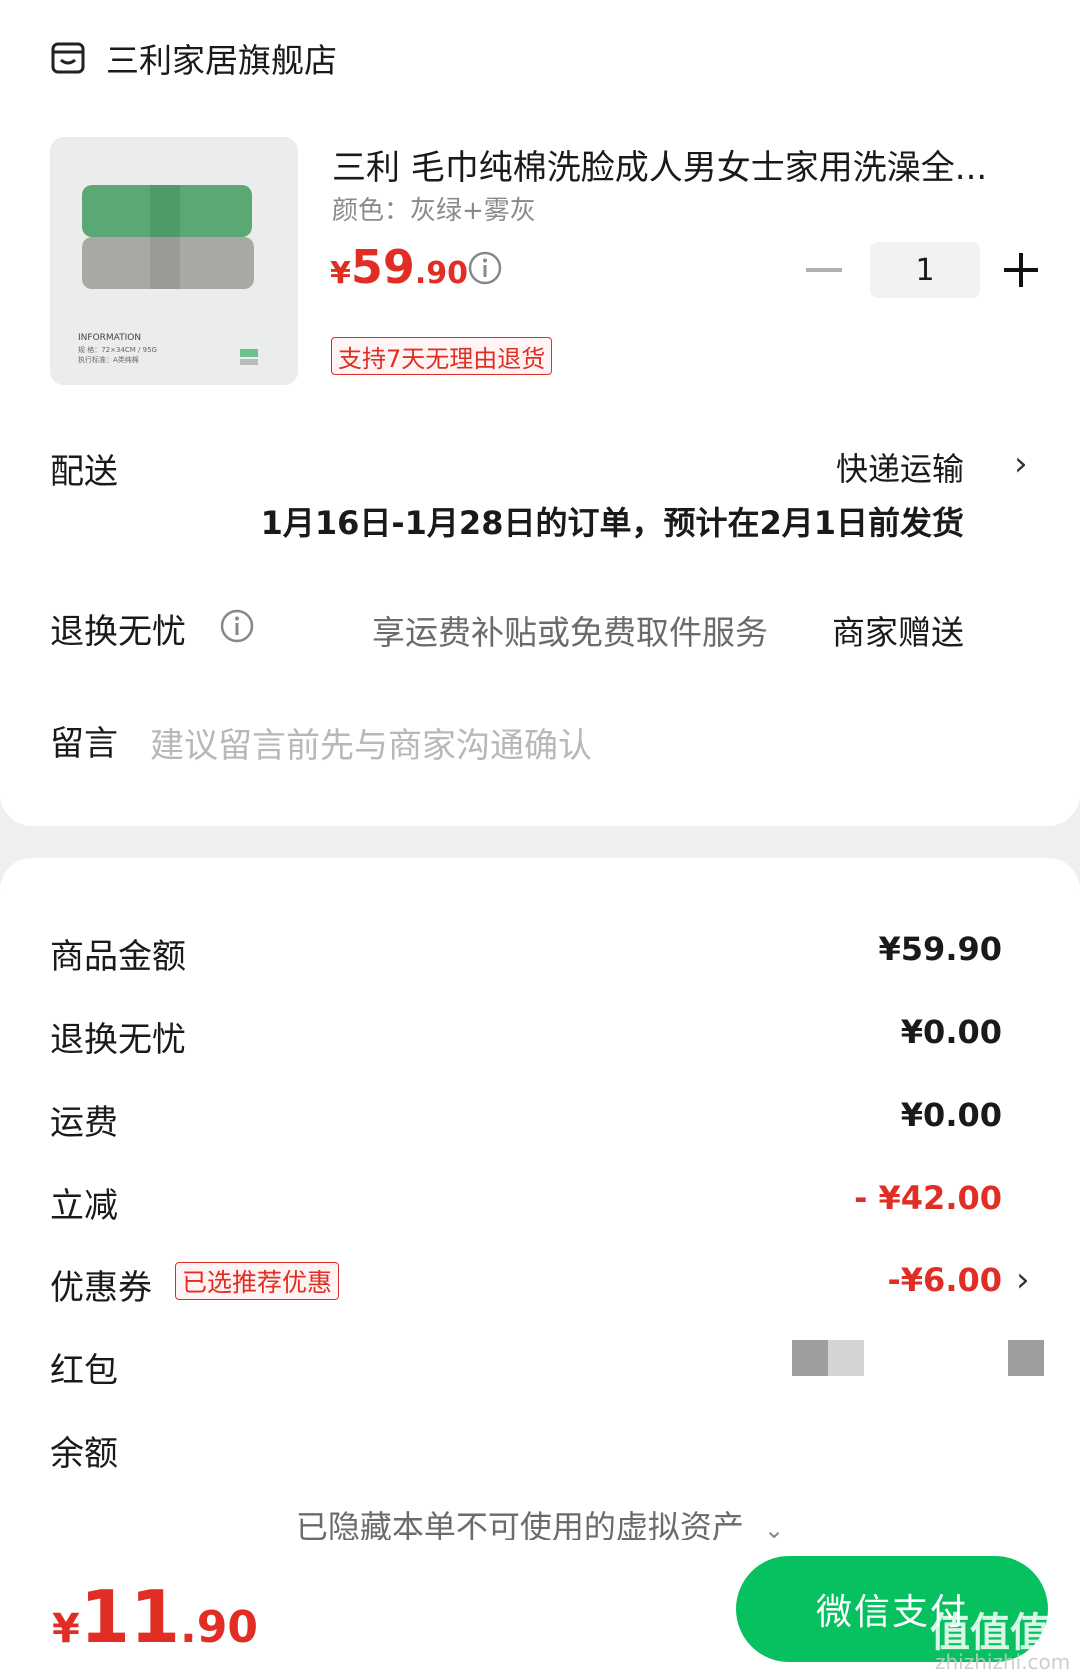  I want to click on quantity-stepper: 1, so click(922, 270).